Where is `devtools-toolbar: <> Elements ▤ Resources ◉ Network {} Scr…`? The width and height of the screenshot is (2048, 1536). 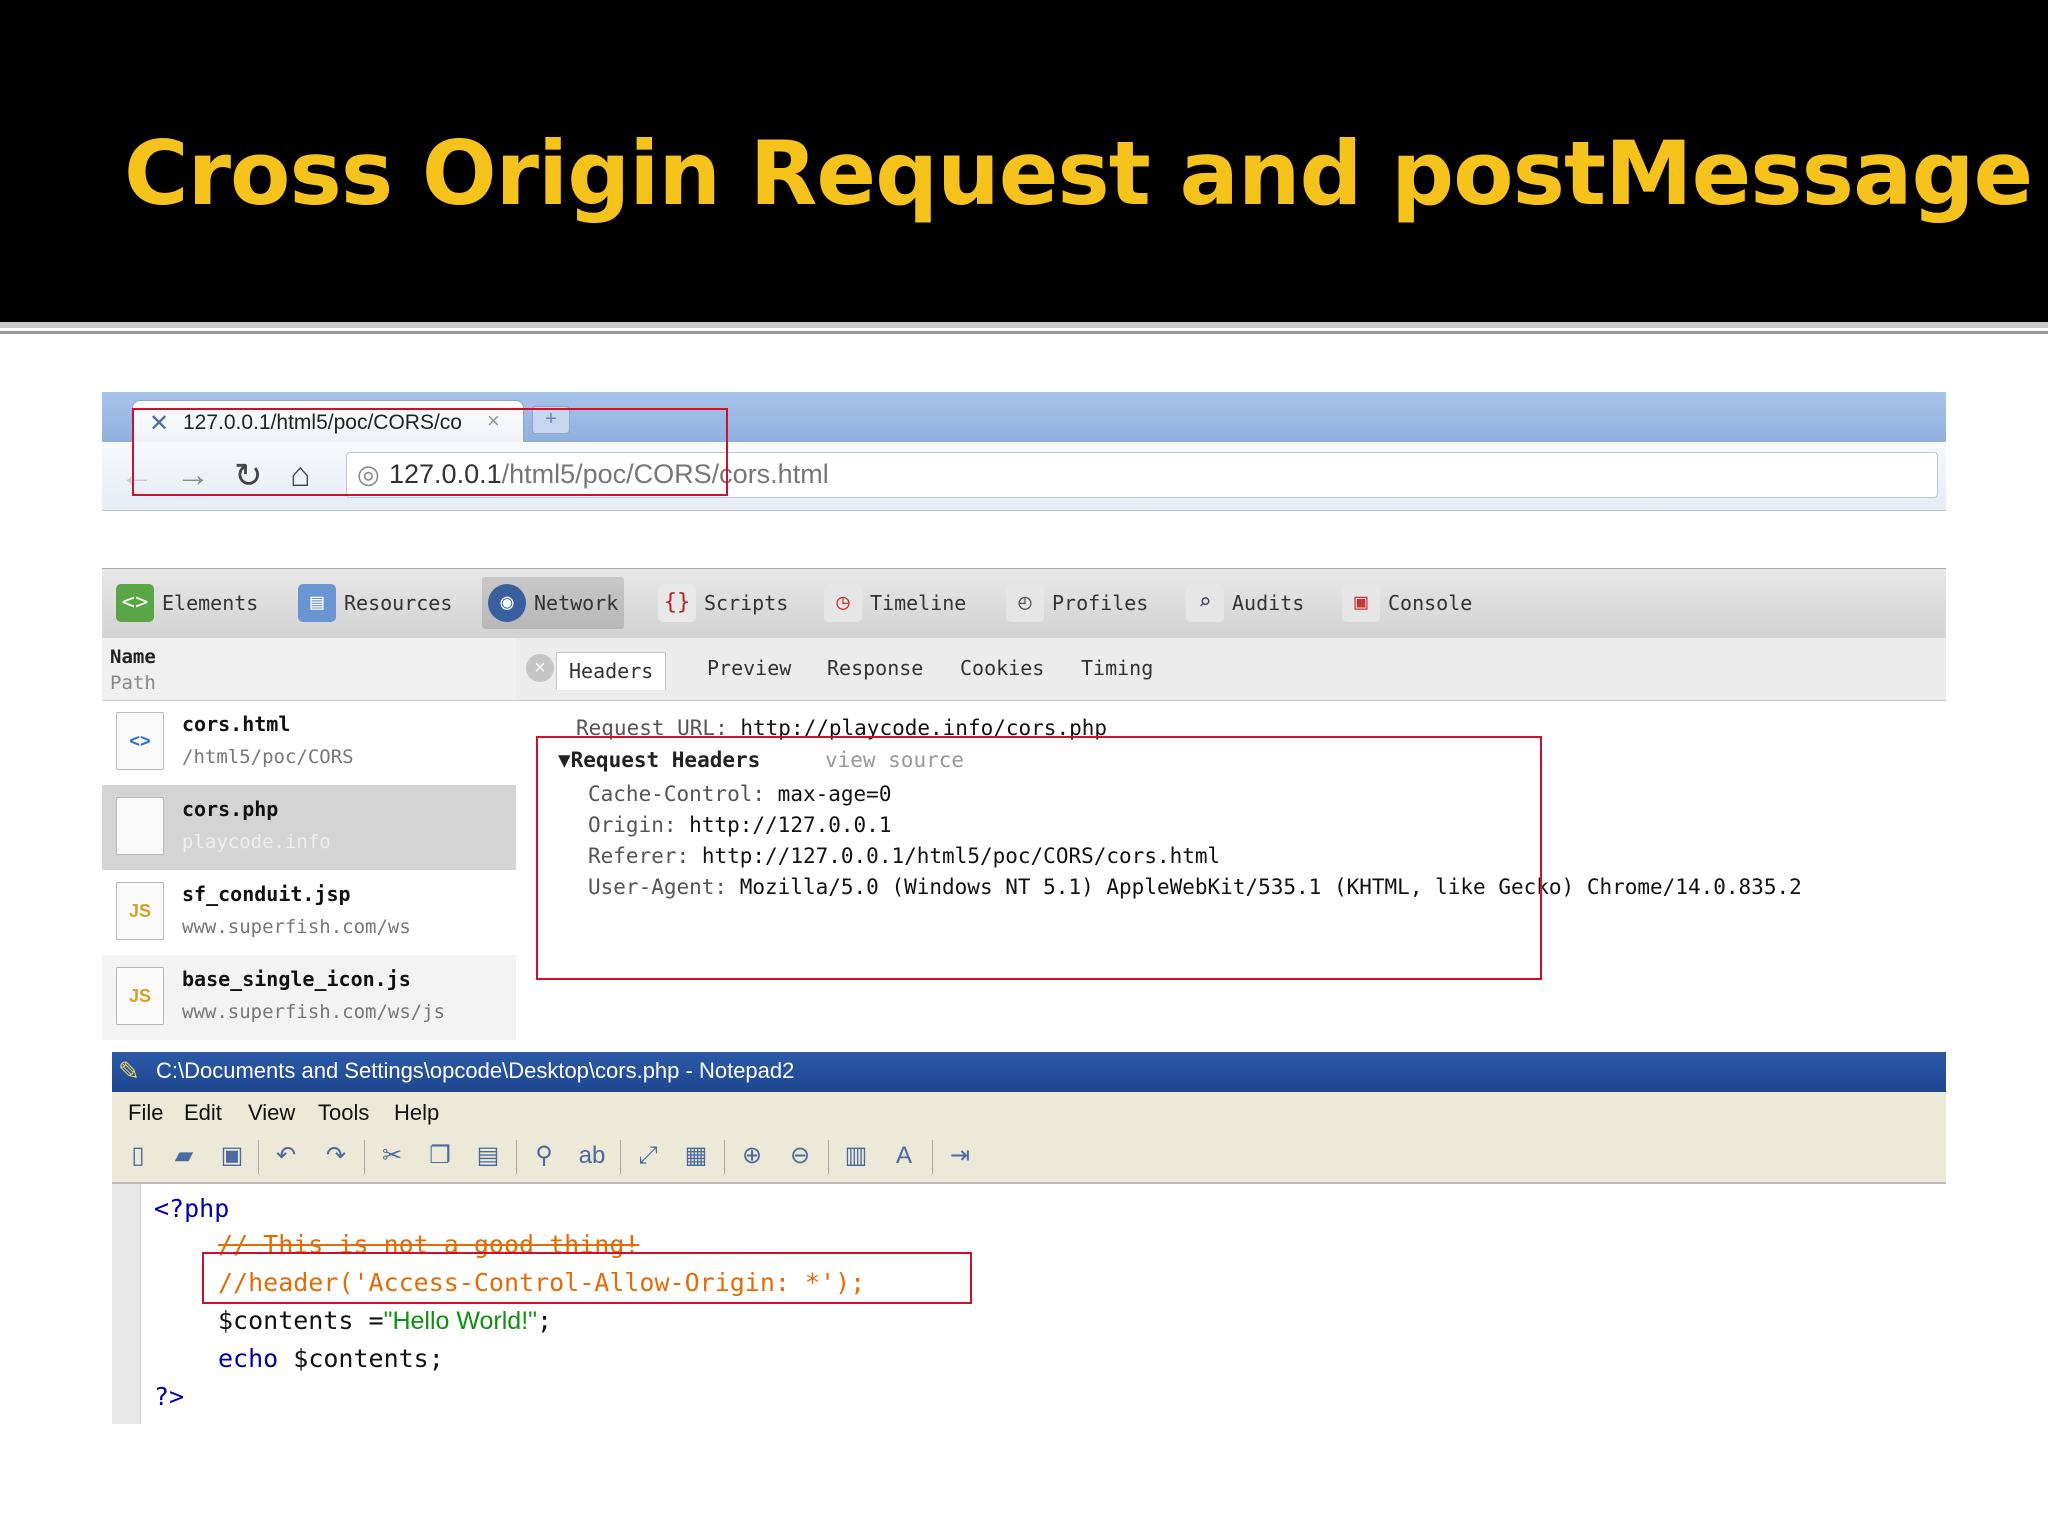
devtools-toolbar: <> Elements ▤ Resources ◉ Network {} Scr… is located at coordinates (1024, 604).